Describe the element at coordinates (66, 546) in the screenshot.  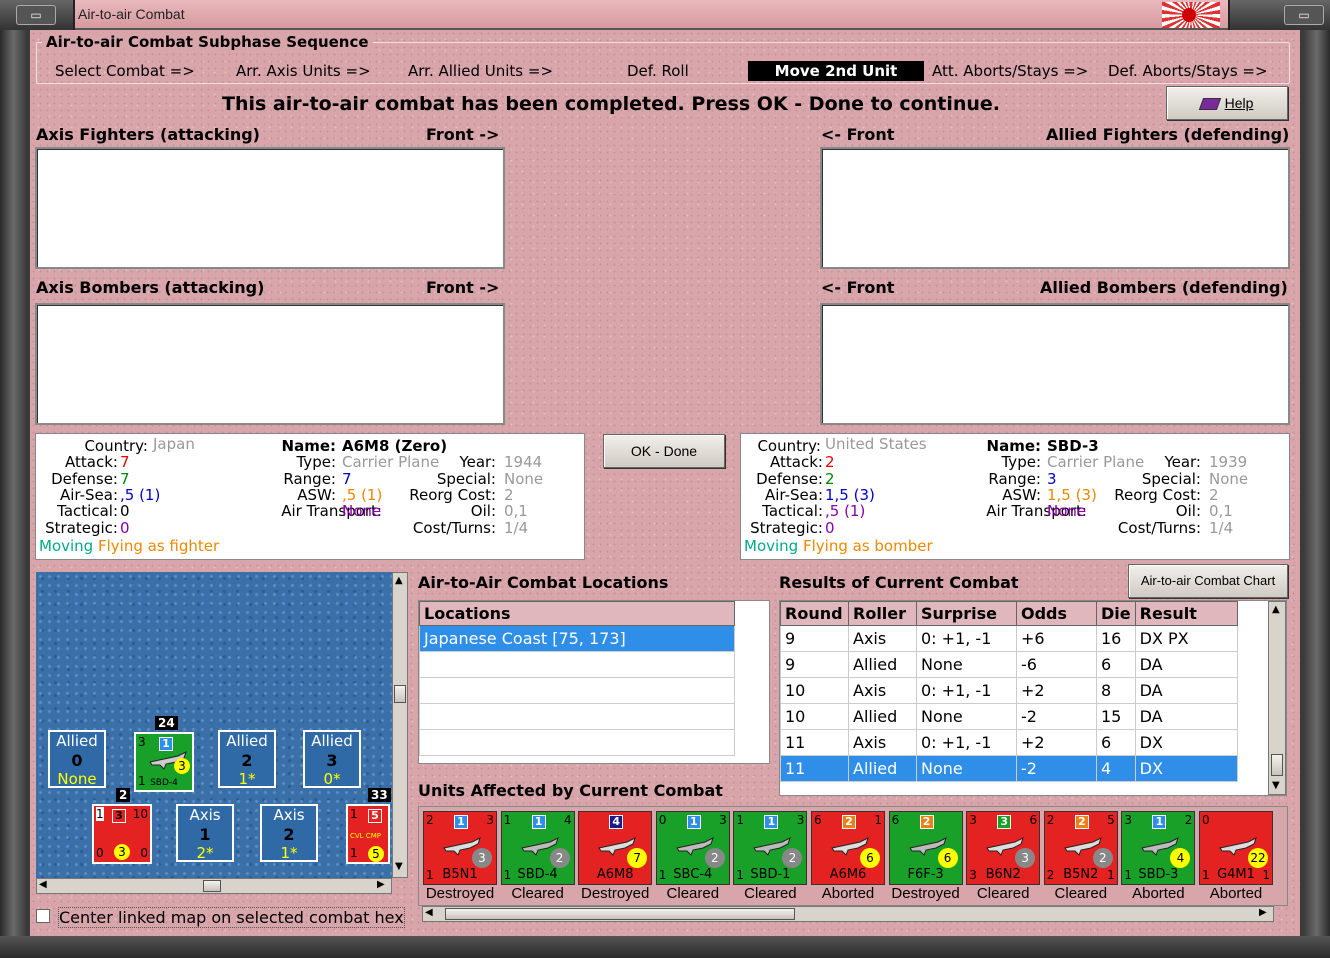
I see `moving-label: Moving` at that location.